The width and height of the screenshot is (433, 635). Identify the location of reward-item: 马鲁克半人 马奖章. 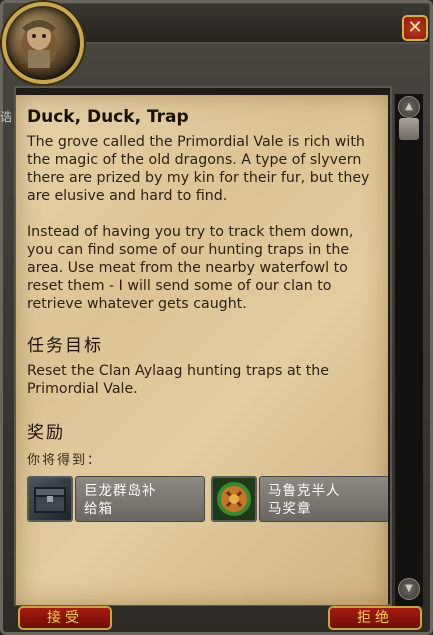
(299, 499).